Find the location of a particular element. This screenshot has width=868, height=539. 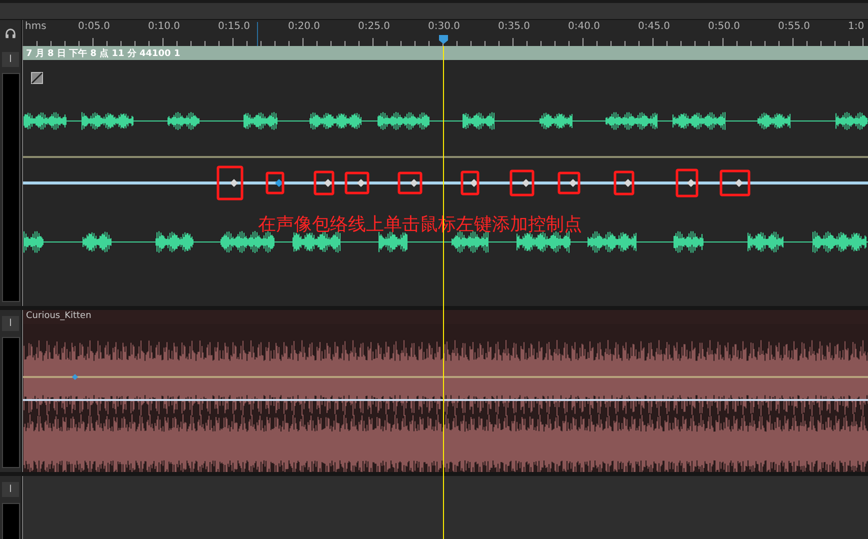

ruler-label: 0:45.0 is located at coordinates (654, 26).